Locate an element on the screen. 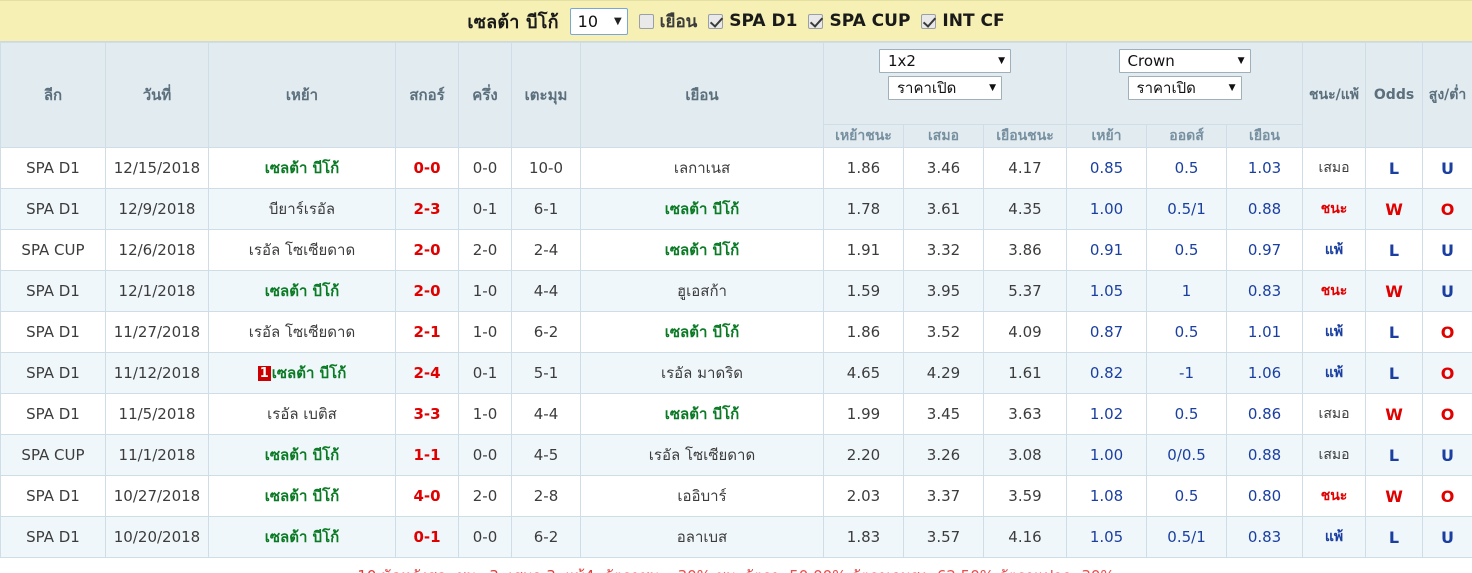 The width and height of the screenshot is (1472, 573). select-odds-stage: ราคาเปิด ▼ is located at coordinates (945, 88).